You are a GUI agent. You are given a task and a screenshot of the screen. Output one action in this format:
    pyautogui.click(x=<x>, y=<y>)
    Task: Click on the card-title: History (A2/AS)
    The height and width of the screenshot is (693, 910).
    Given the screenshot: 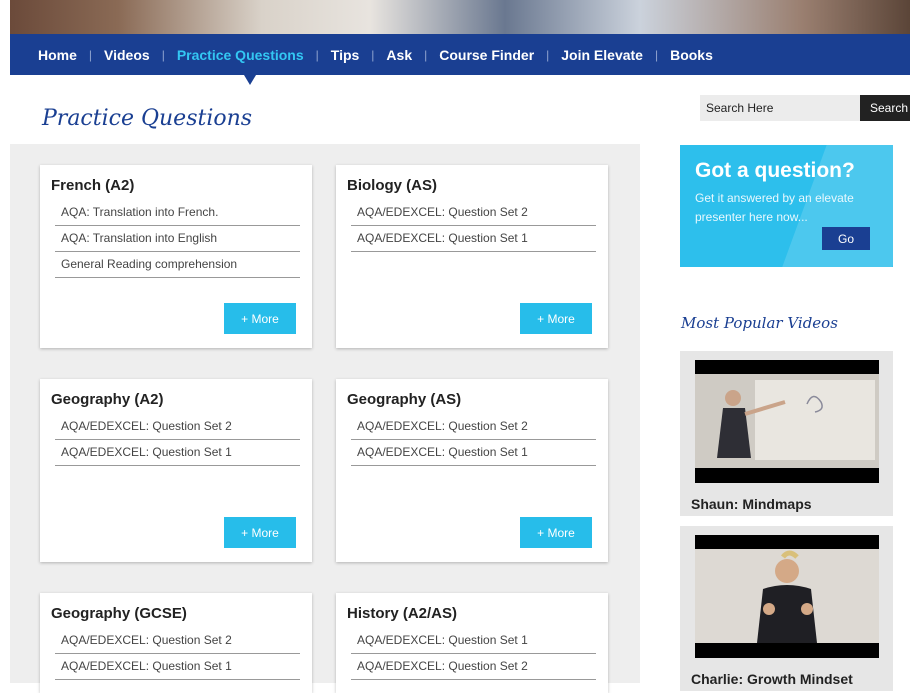 What is the action you would take?
    pyautogui.click(x=402, y=613)
    